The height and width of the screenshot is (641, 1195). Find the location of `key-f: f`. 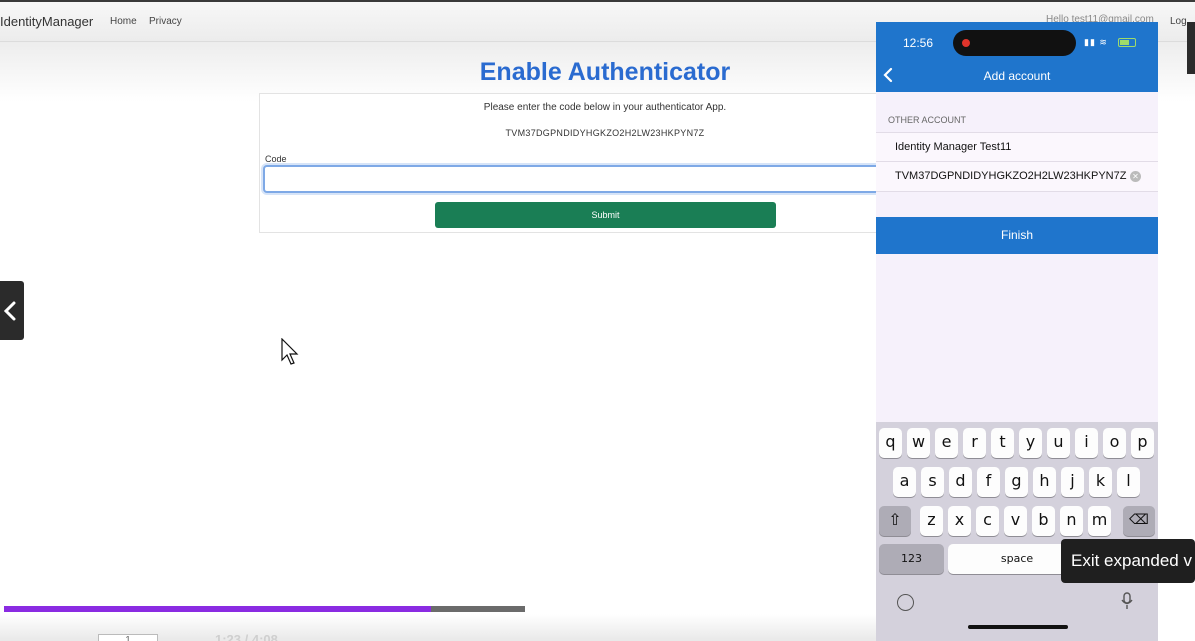

key-f: f is located at coordinates (988, 482).